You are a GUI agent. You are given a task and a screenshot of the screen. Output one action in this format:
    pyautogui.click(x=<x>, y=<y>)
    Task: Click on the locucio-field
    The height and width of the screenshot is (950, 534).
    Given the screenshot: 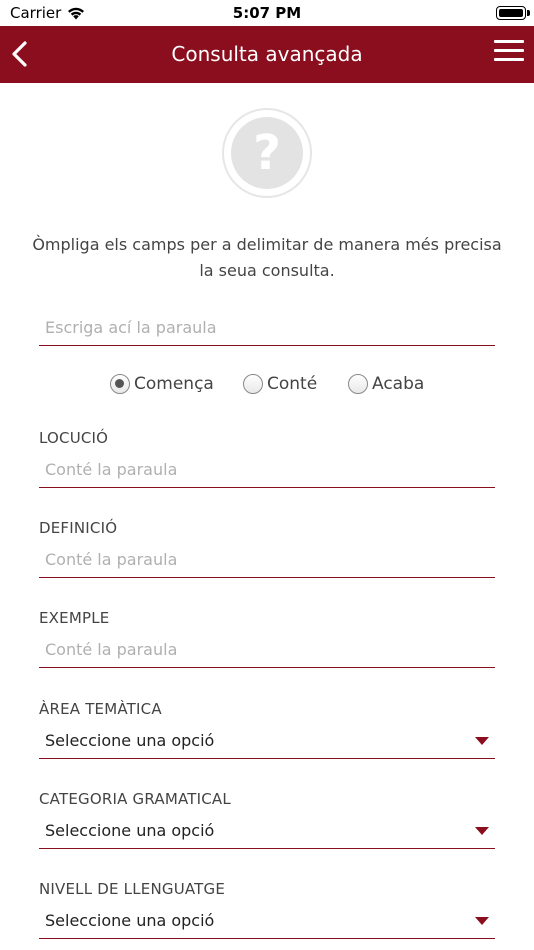 What is the action you would take?
    pyautogui.click(x=267, y=470)
    